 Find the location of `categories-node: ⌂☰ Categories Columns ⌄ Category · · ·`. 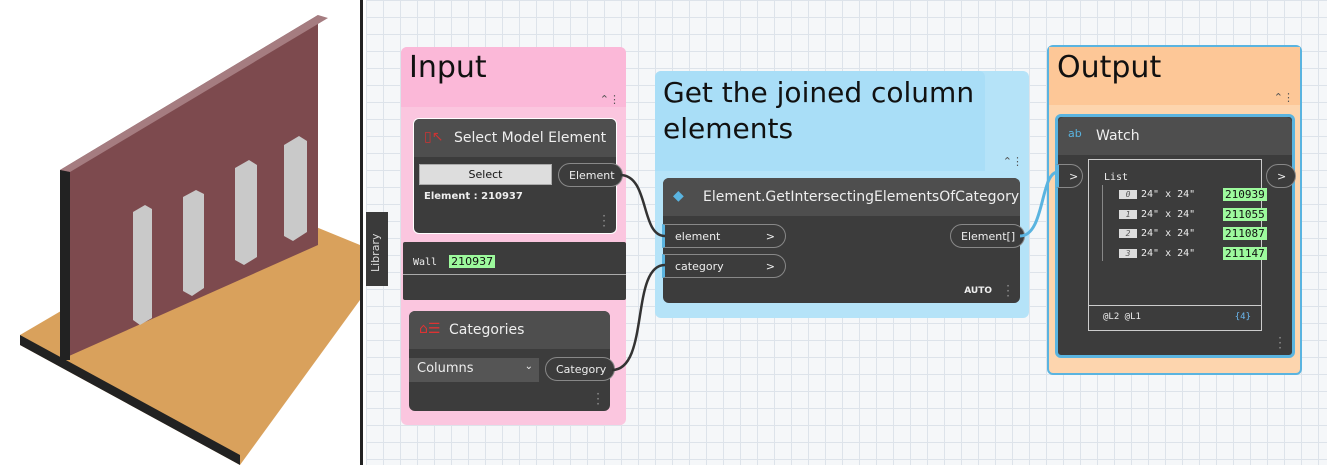

categories-node: ⌂☰ Categories Columns ⌄ Category · · · is located at coordinates (512, 361).